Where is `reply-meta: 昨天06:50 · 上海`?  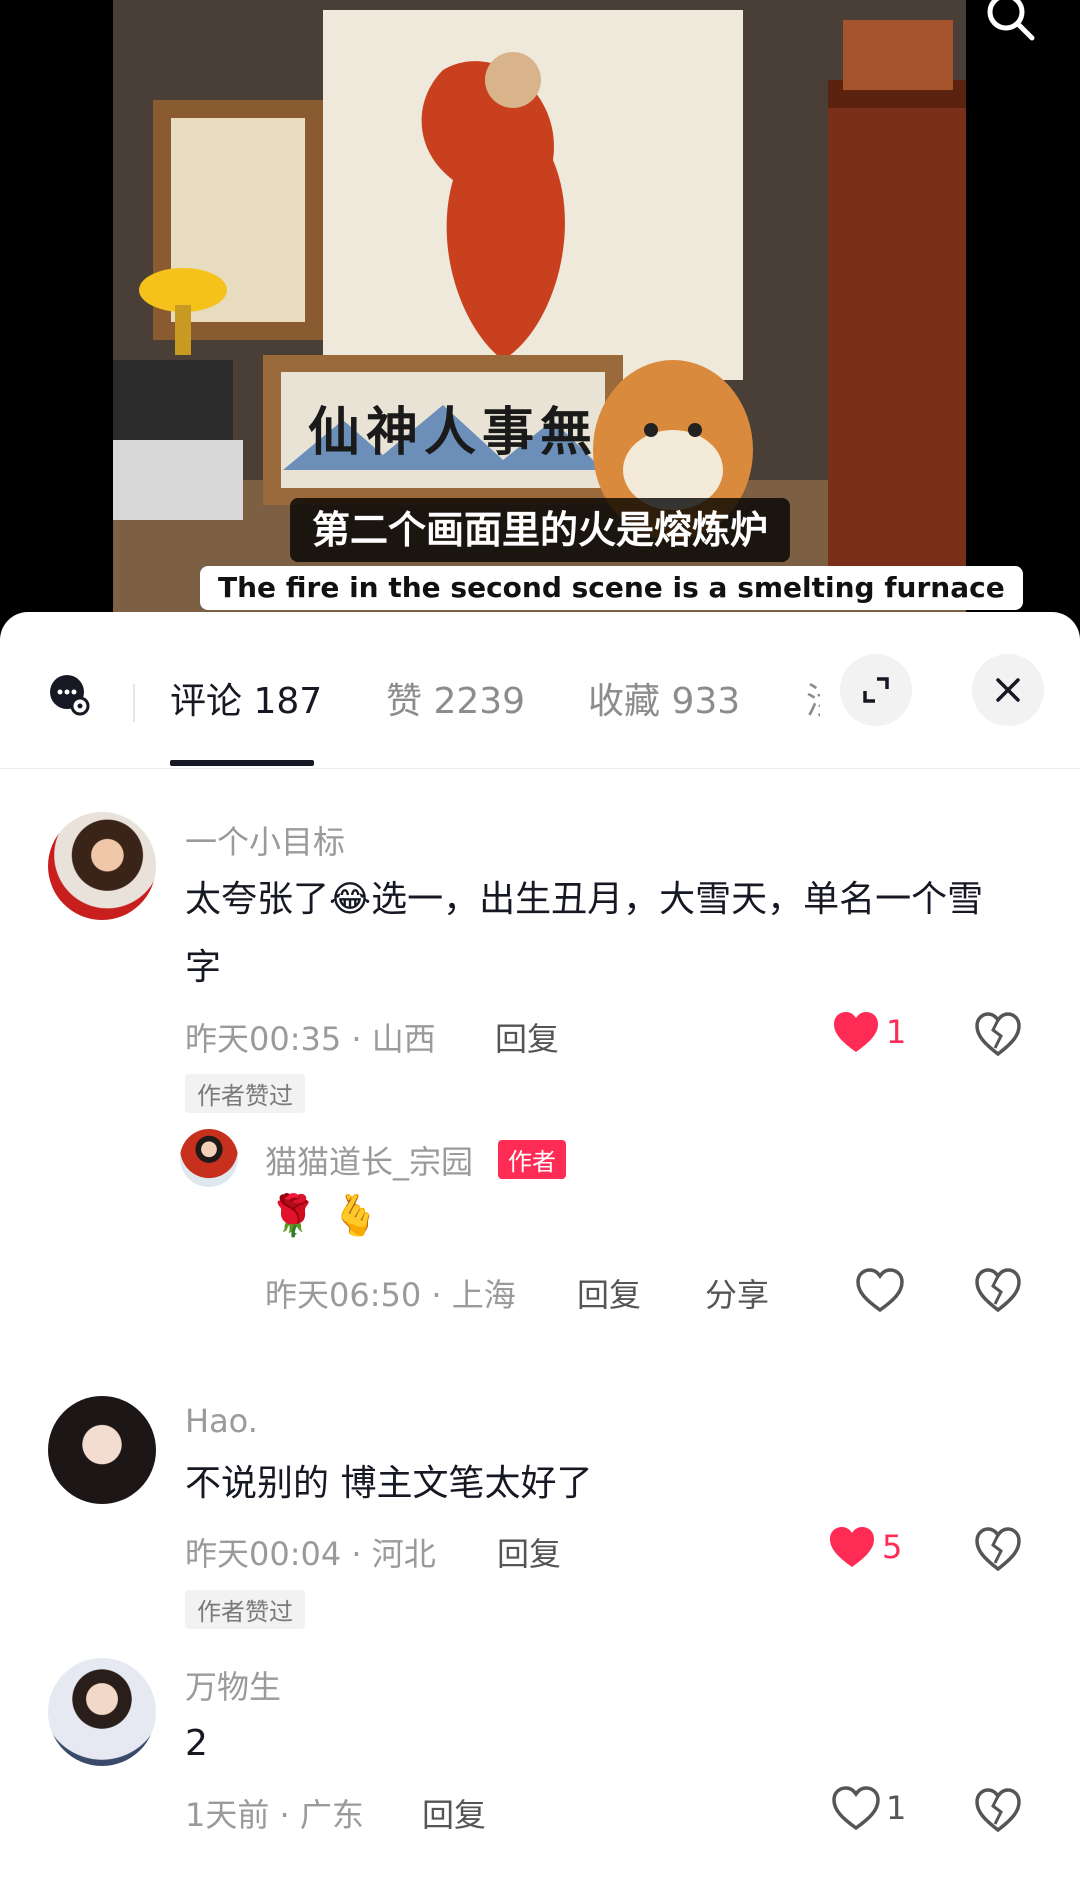
reply-meta: 昨天06:50 · 上海 is located at coordinates (390, 1295).